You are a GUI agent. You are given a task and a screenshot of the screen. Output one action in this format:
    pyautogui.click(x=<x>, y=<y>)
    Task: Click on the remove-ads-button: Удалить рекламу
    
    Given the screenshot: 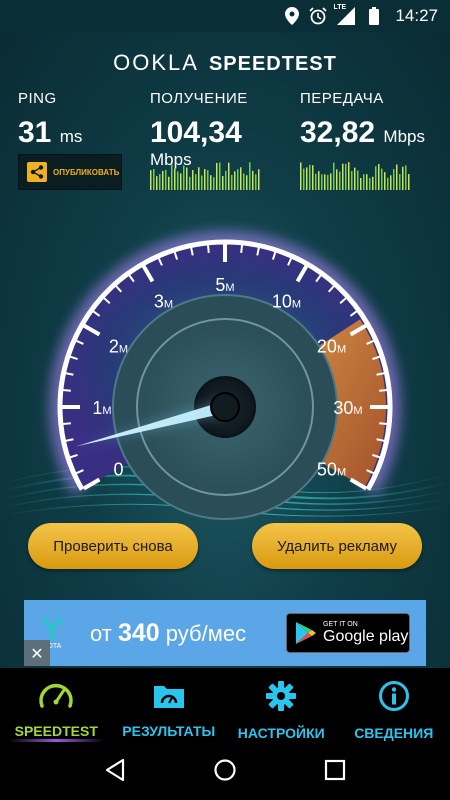 What is the action you would take?
    pyautogui.click(x=337, y=546)
    